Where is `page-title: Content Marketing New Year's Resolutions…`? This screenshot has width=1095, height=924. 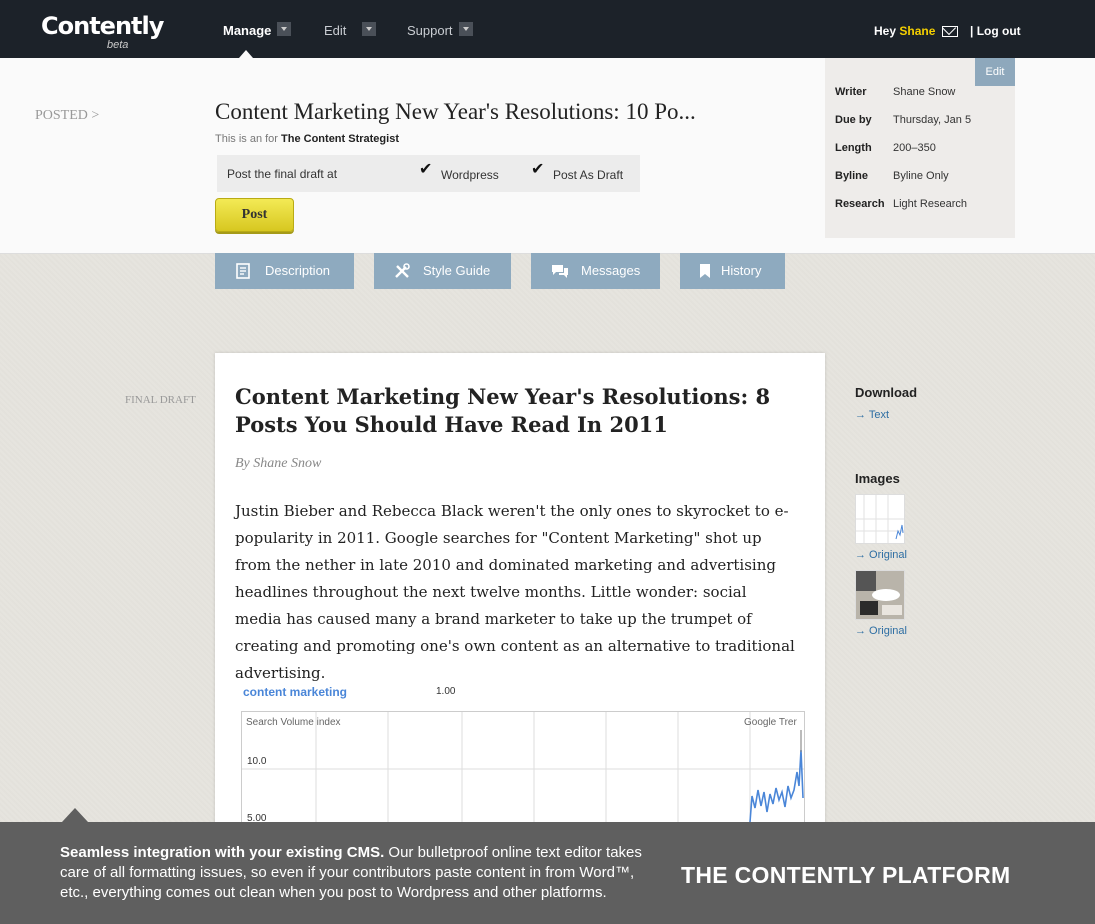
page-title: Content Marketing New Year's Resolutions… is located at coordinates (455, 111).